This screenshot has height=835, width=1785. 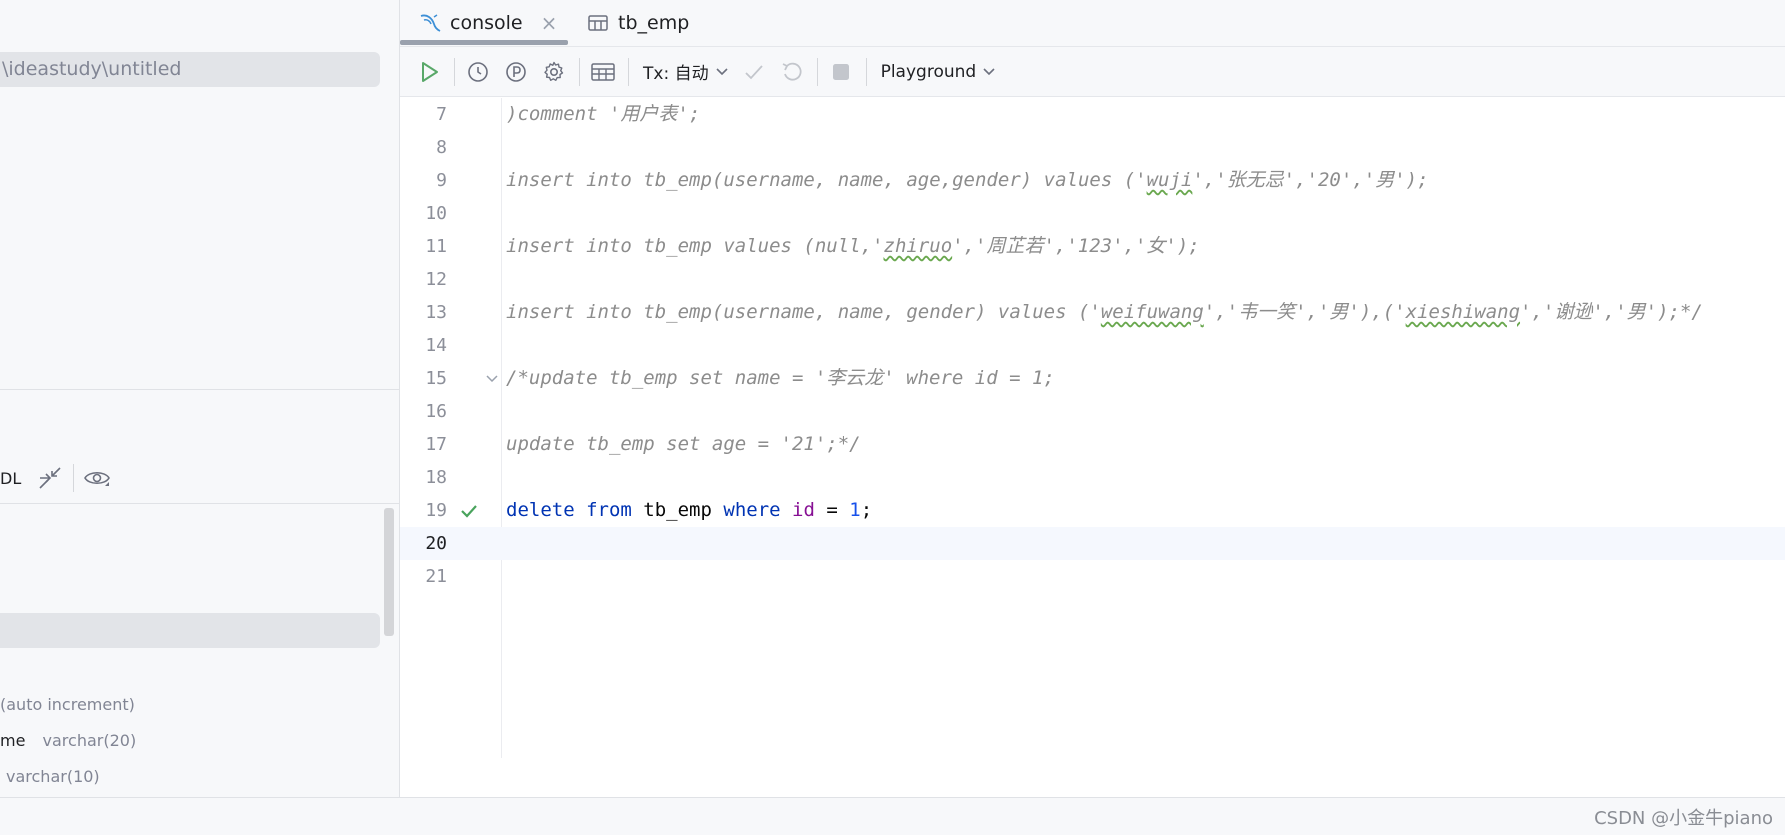 What do you see at coordinates (841, 72) in the screenshot?
I see `stop-icon` at bounding box center [841, 72].